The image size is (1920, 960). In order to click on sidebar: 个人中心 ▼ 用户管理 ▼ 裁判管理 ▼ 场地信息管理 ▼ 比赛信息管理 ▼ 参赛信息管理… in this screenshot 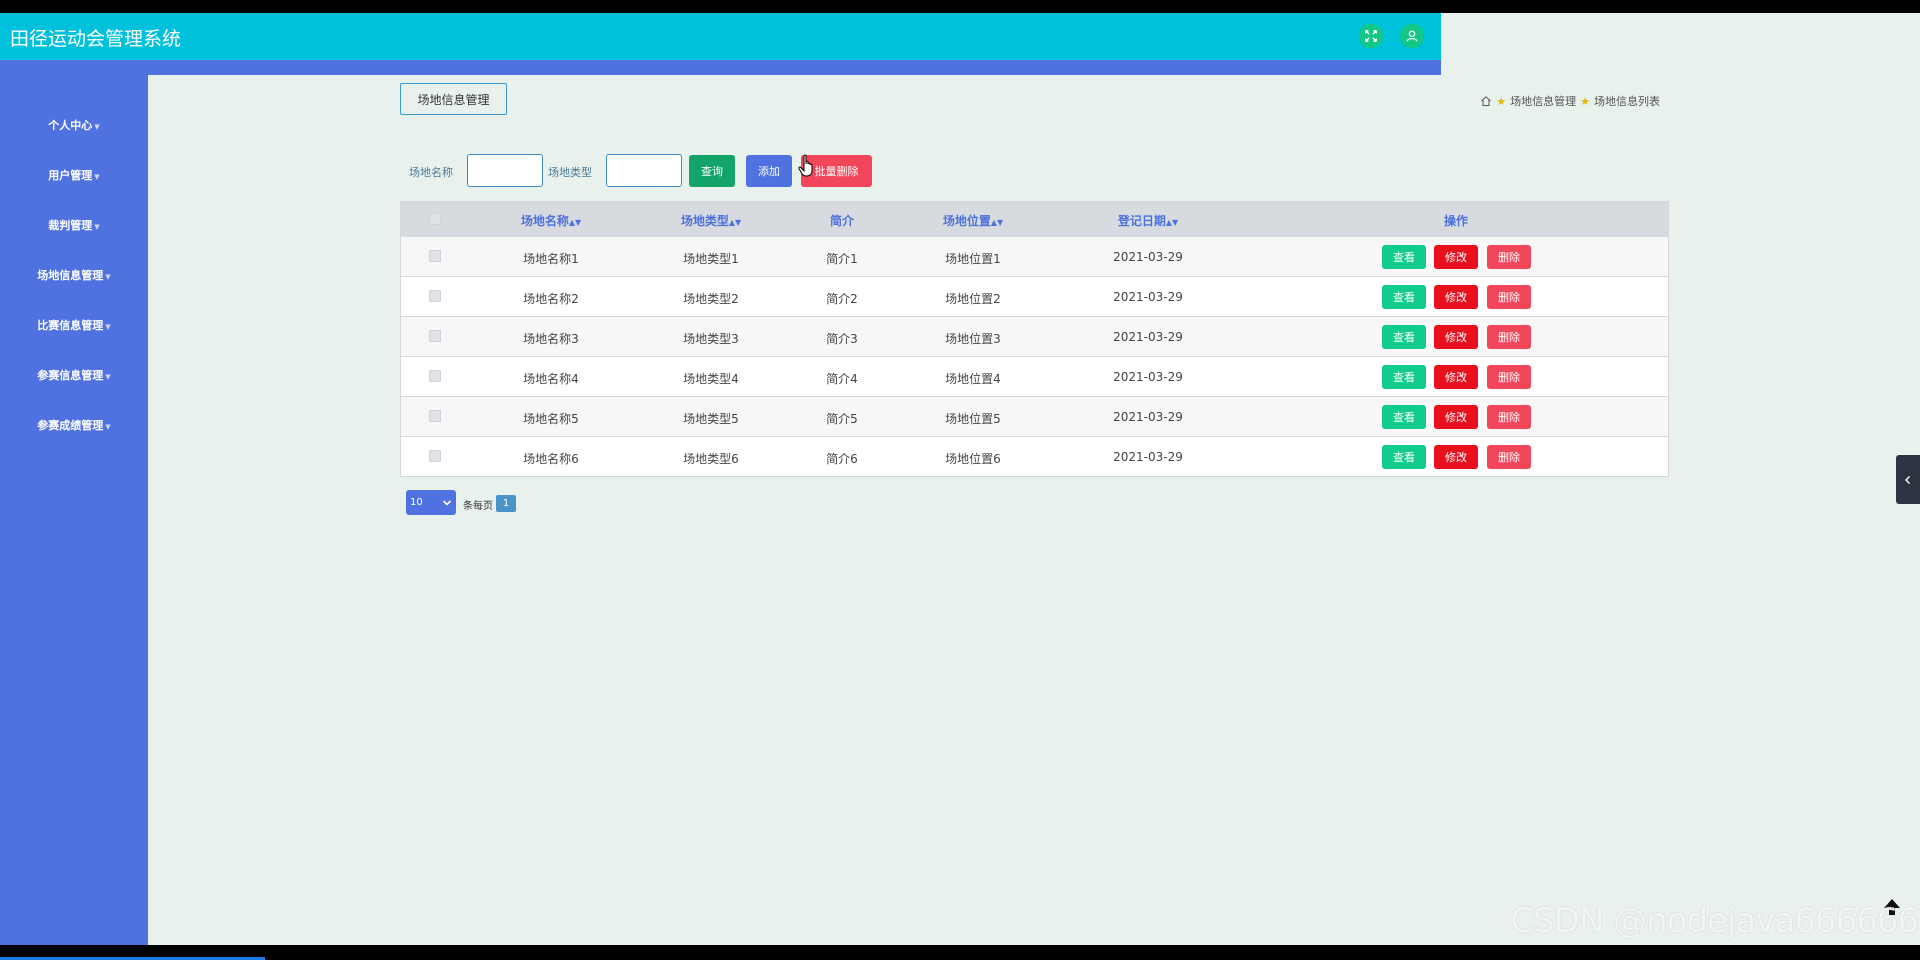, I will do `click(74, 510)`.